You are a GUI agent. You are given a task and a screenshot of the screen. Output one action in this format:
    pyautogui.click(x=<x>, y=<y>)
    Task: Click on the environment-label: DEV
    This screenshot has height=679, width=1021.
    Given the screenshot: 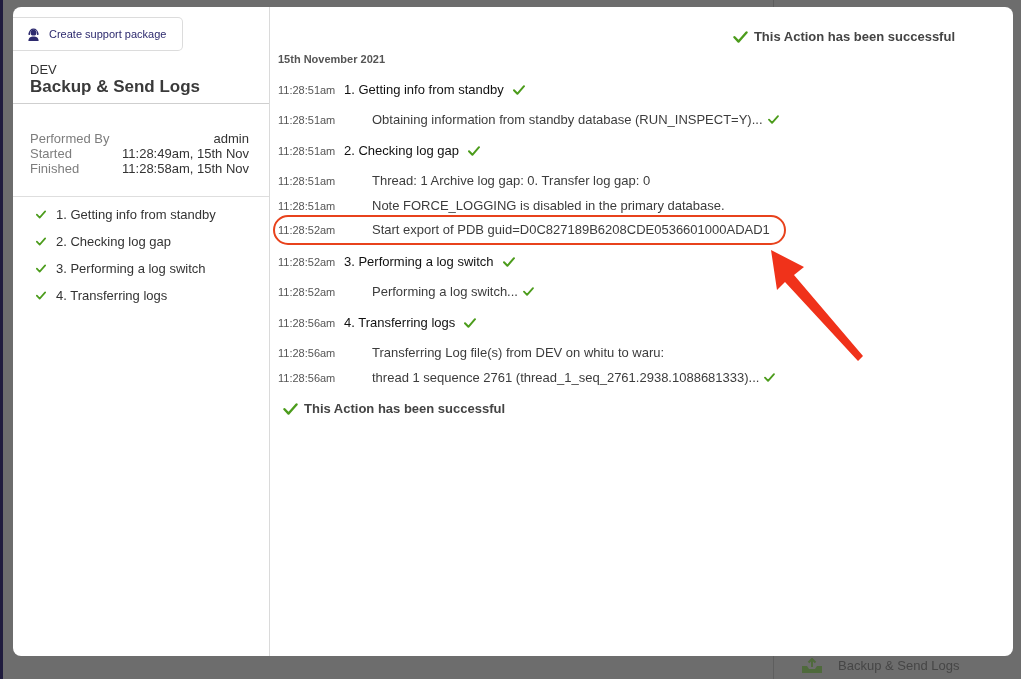 What is the action you would take?
    pyautogui.click(x=44, y=69)
    